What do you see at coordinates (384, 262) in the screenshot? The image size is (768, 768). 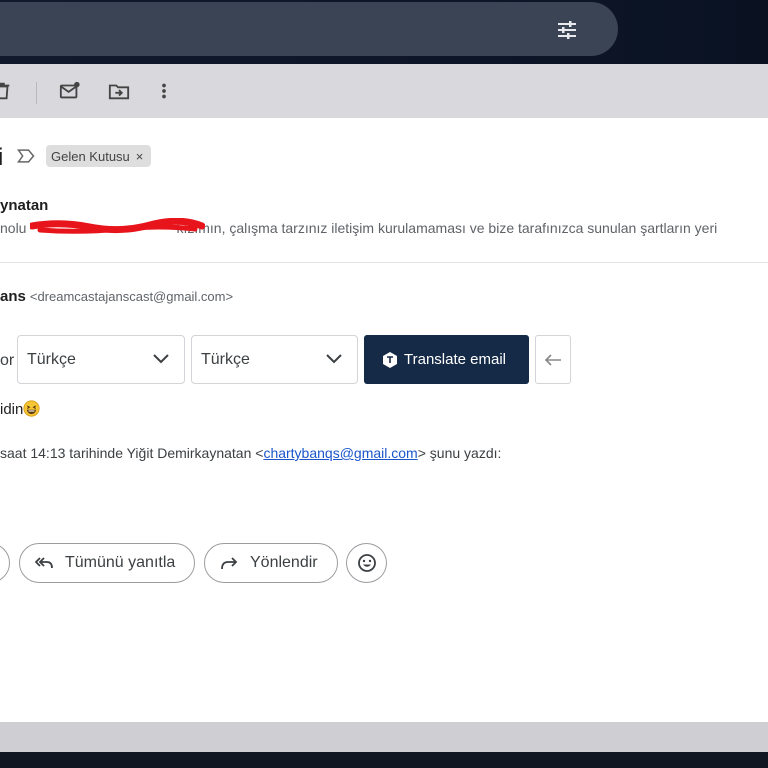 I see `thread-separator` at bounding box center [384, 262].